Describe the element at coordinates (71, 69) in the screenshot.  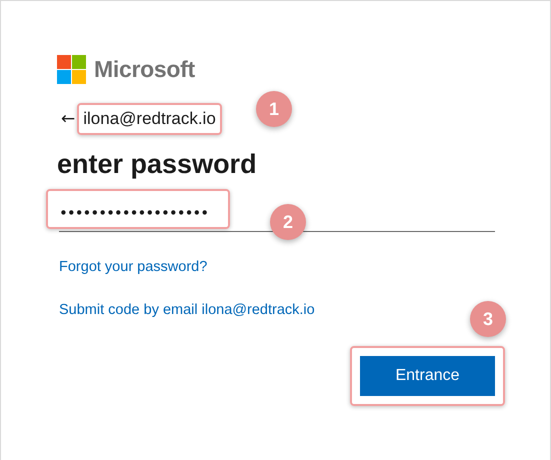
I see `logo-icon` at that location.